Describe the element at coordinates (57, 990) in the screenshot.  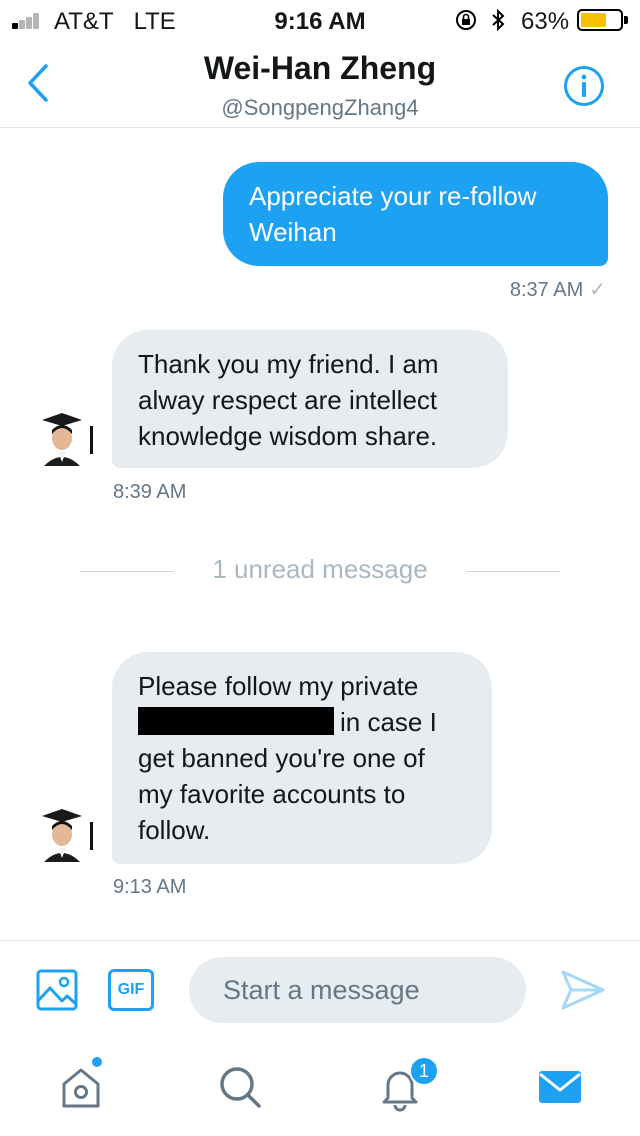
I see `image-icon` at that location.